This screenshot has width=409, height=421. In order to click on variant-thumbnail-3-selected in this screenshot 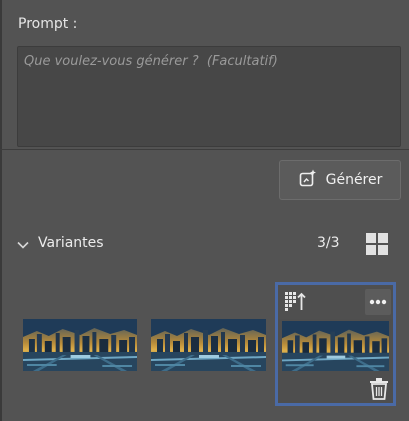, I will do `click(335, 344)`.